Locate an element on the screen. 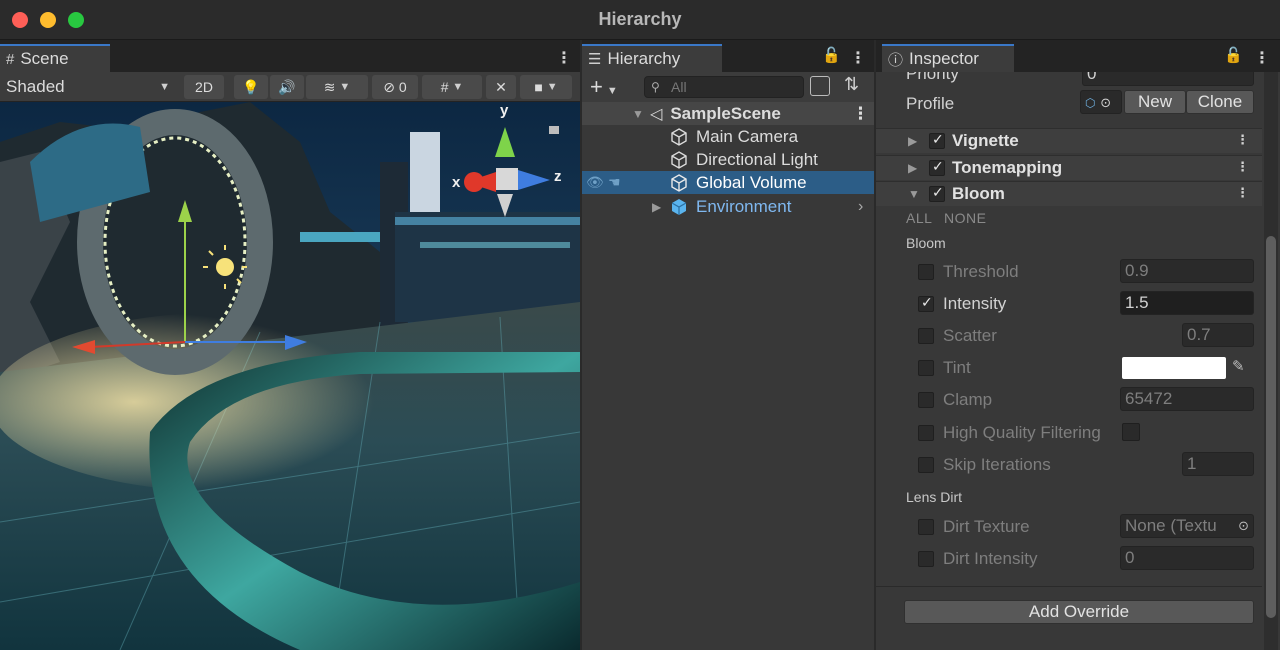  lens-dirt-subheader: Lens Dirt is located at coordinates (934, 497).